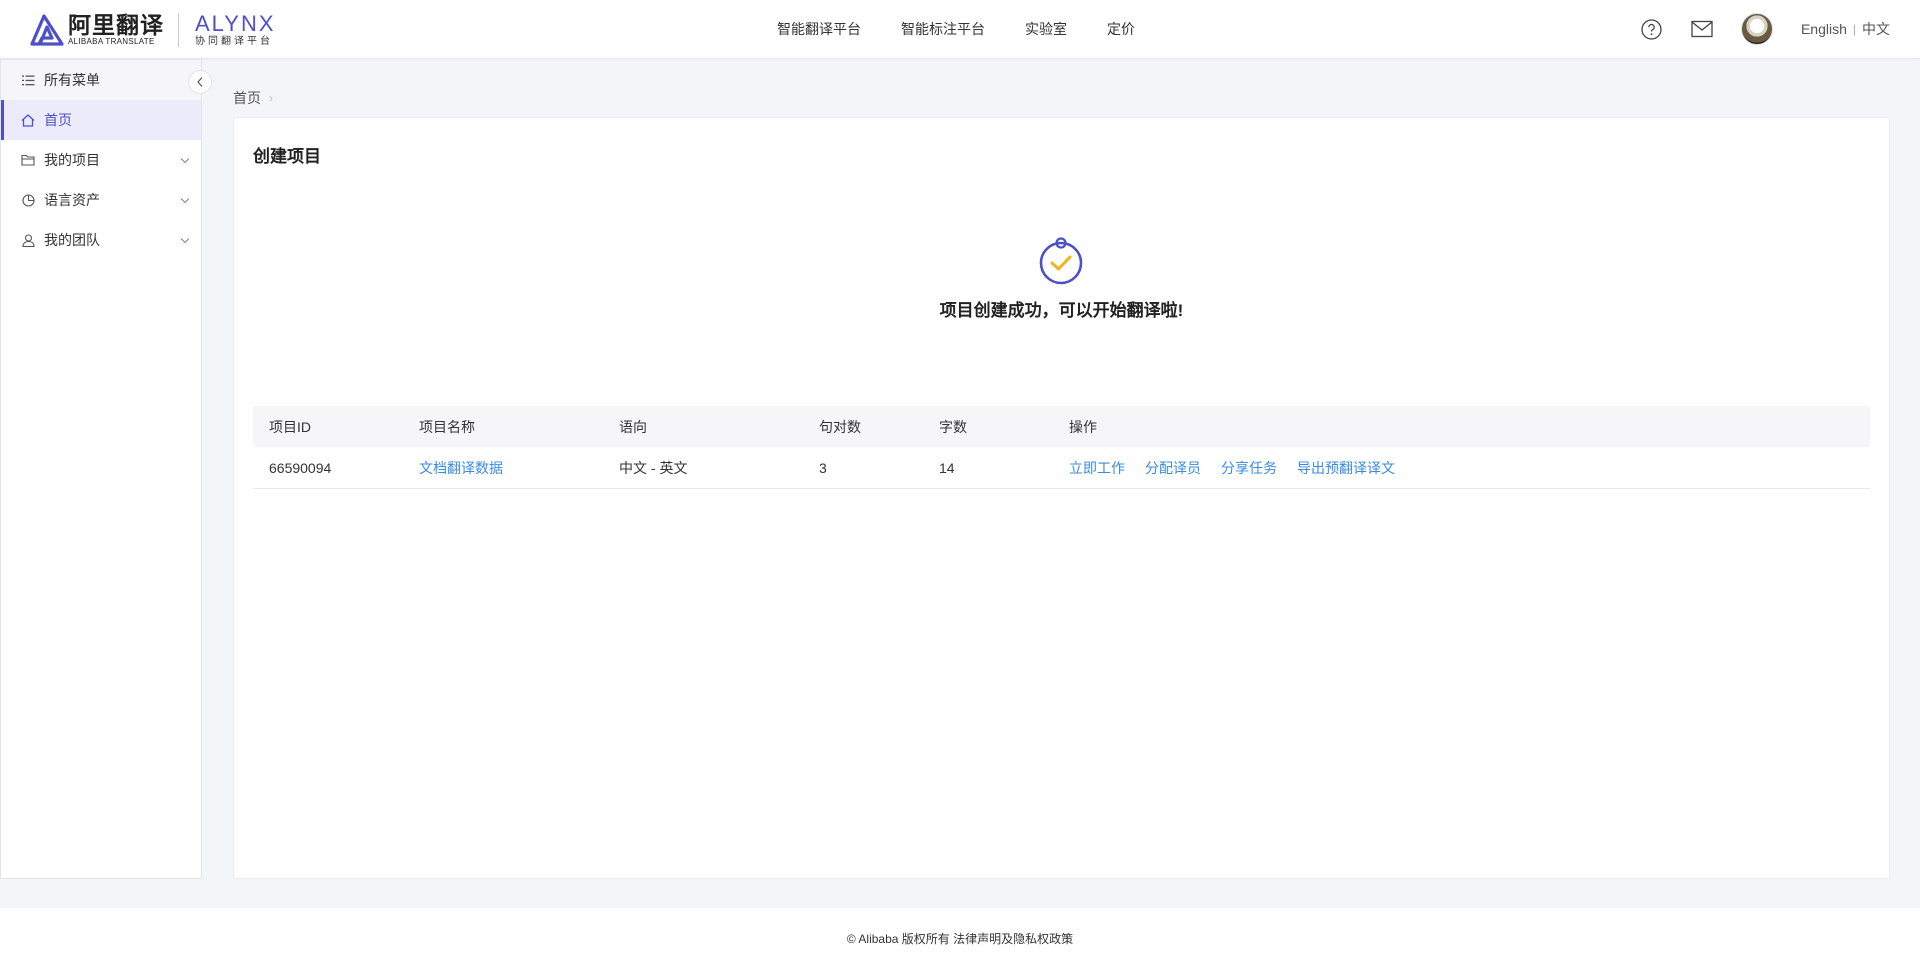 The width and height of the screenshot is (1920, 969). I want to click on chevron-left-icon, so click(200, 82).